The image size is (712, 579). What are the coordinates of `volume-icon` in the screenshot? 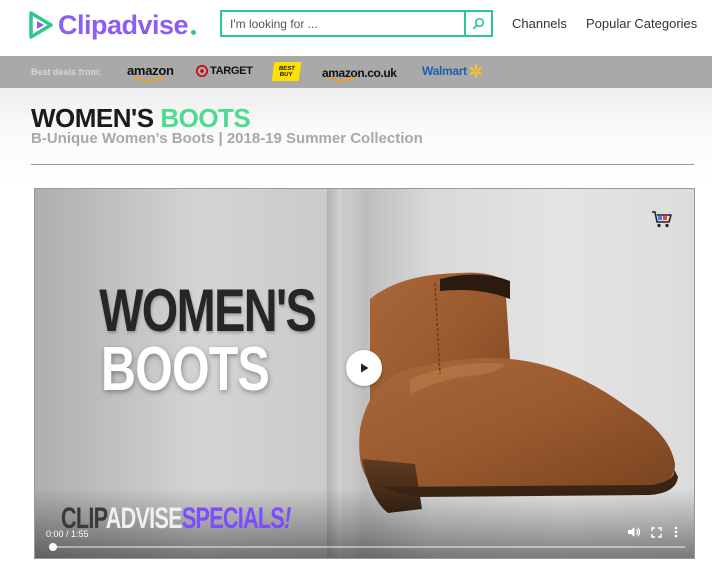 It's located at (634, 532).